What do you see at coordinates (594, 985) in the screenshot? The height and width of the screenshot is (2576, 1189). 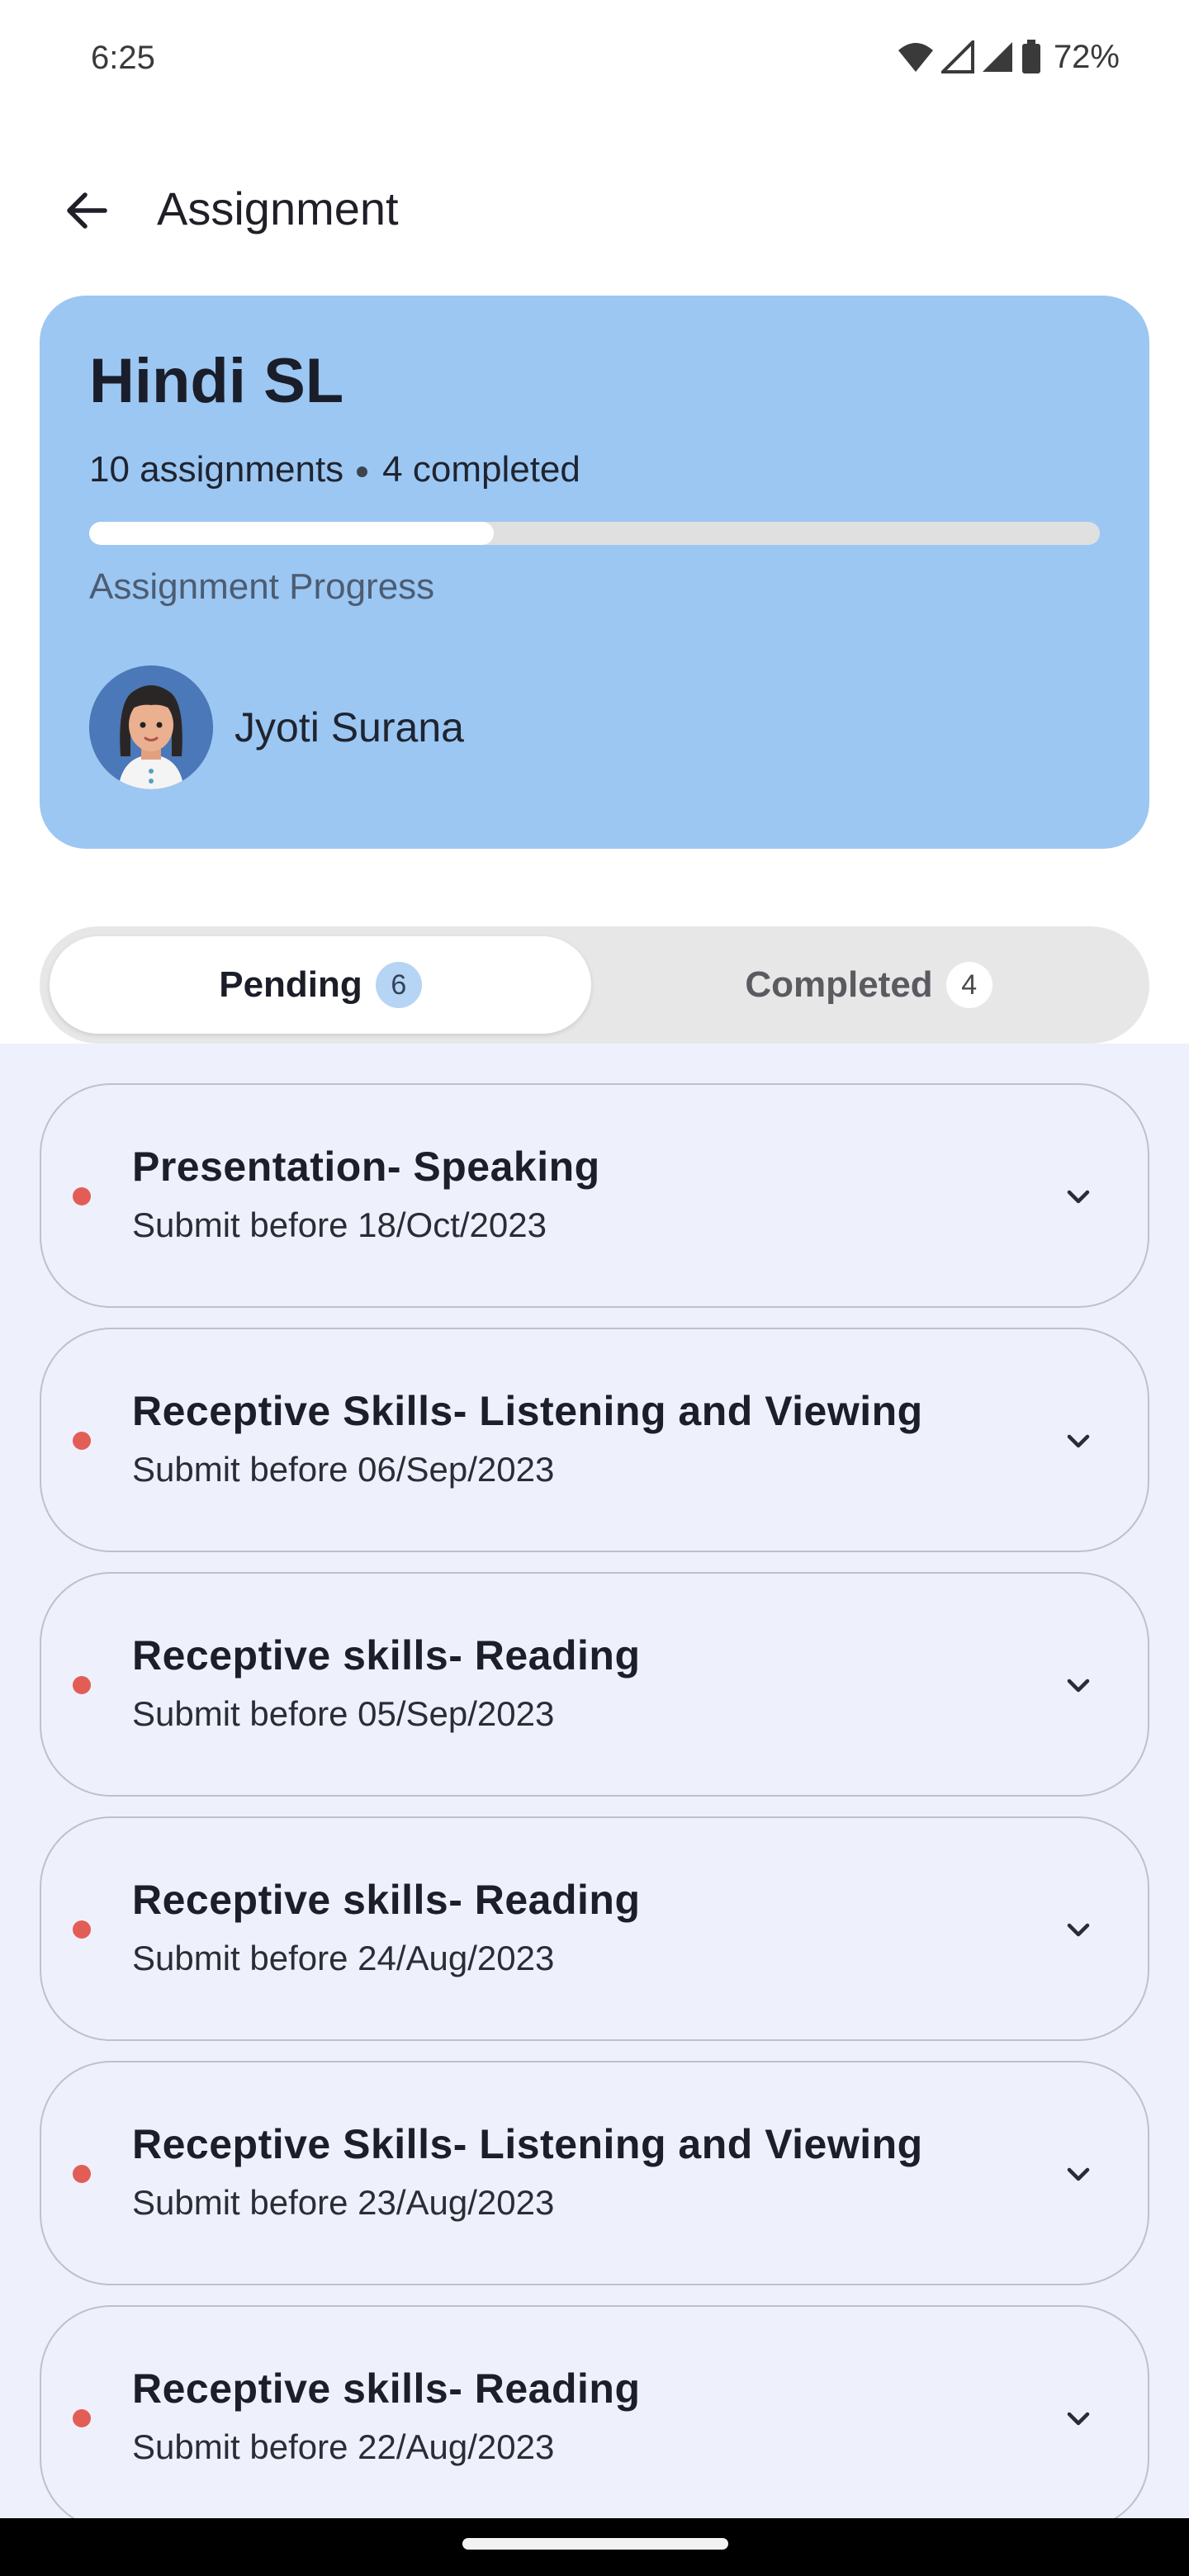 I see `assignment-status-tabs: Pending 6 Completed 4` at bounding box center [594, 985].